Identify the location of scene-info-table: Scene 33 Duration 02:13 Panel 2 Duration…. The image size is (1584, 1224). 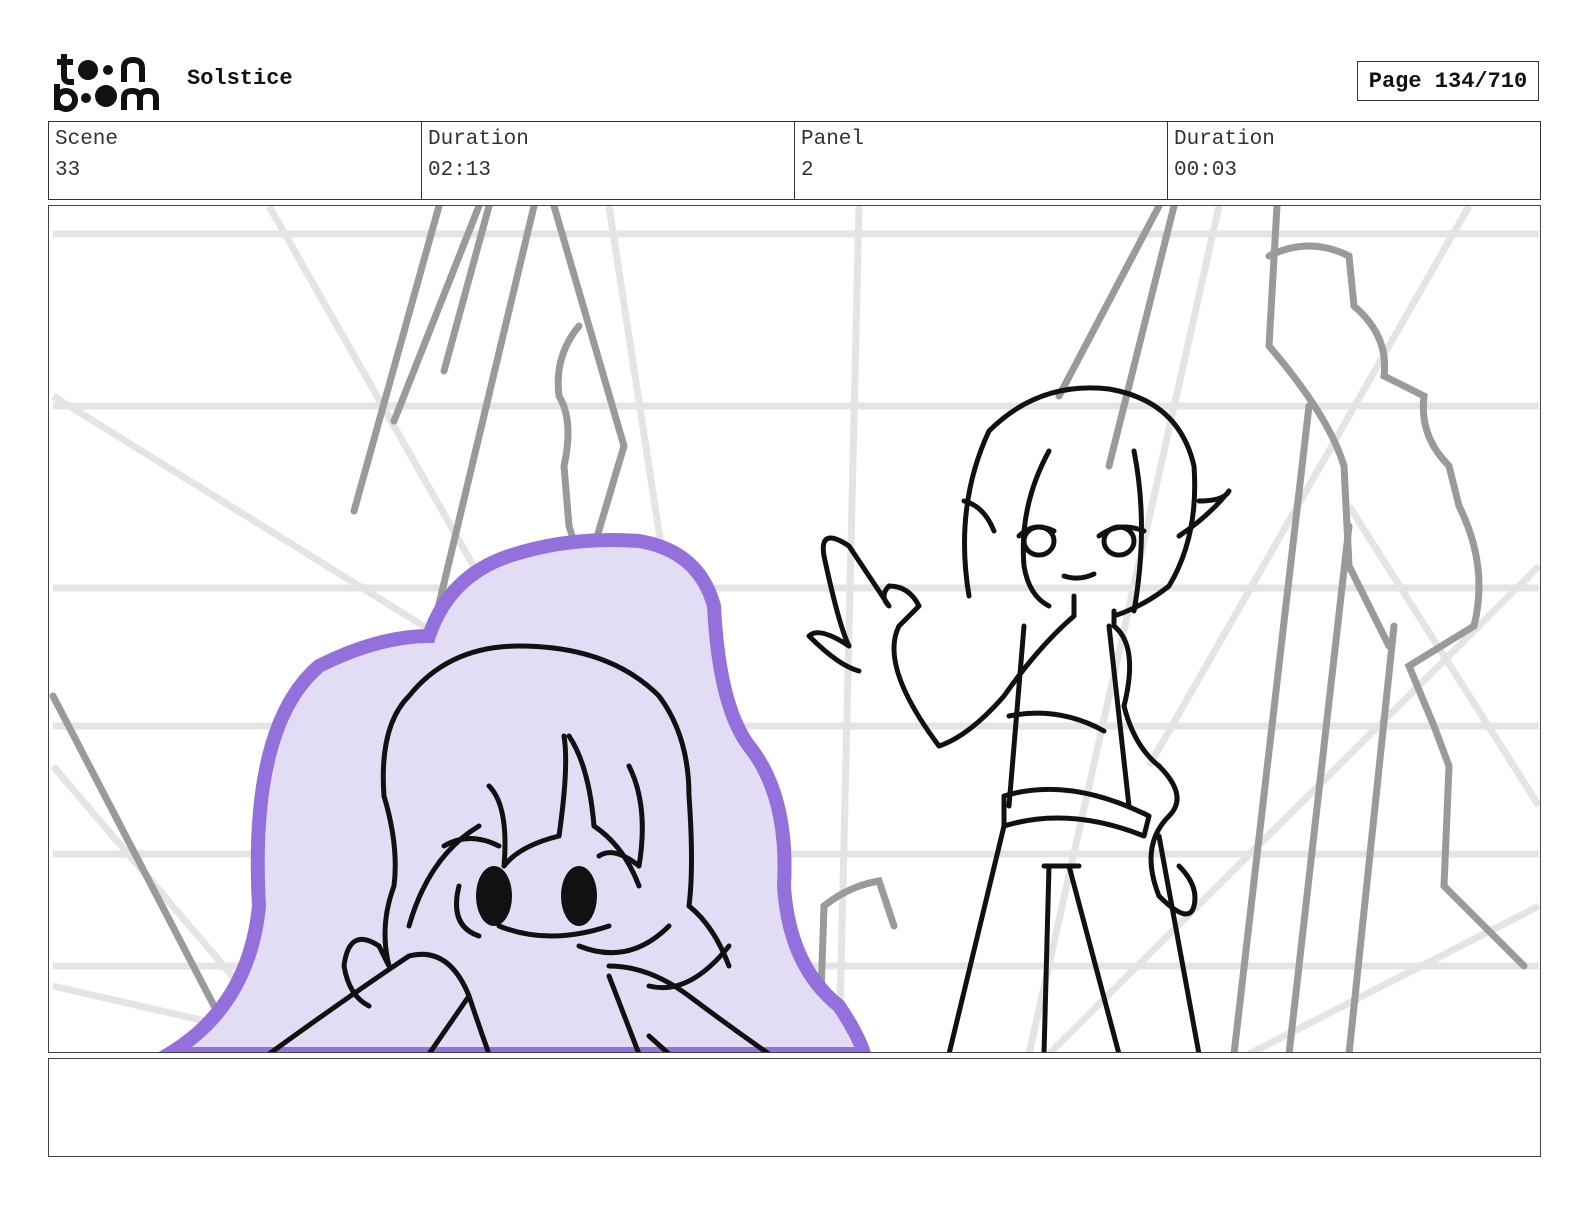
(794, 160).